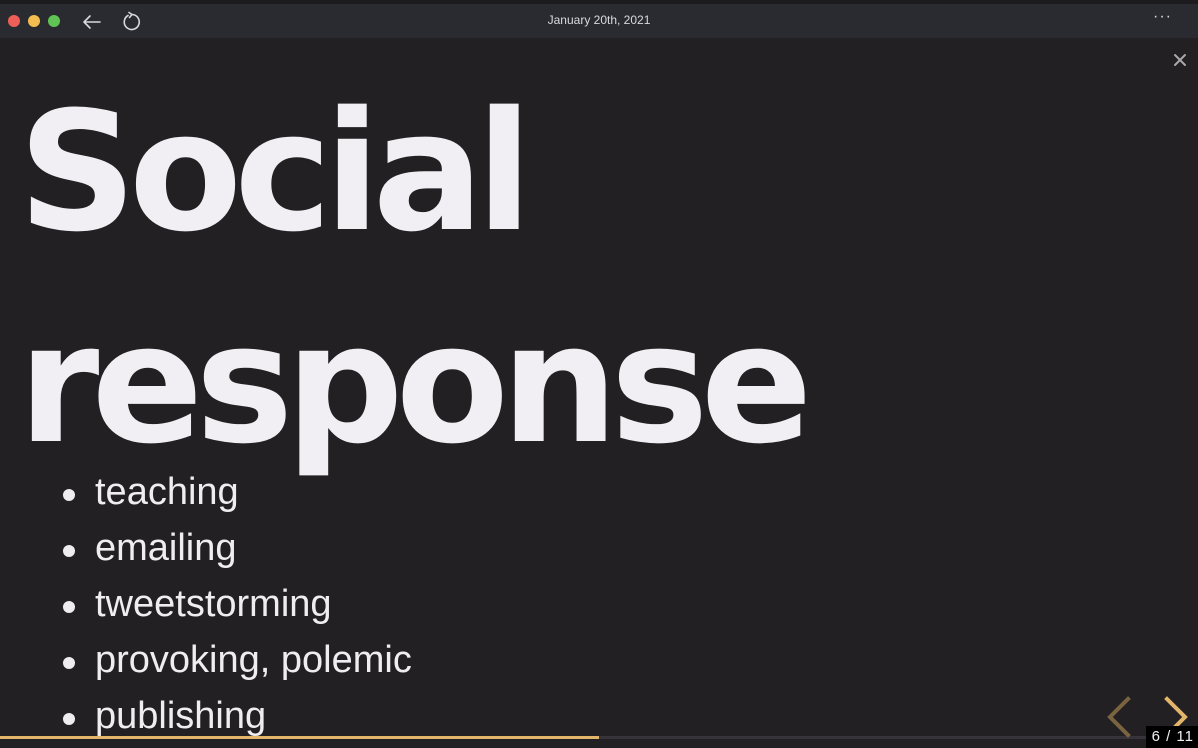 The image size is (1198, 748). I want to click on total-slides-number: 11, so click(1185, 736).